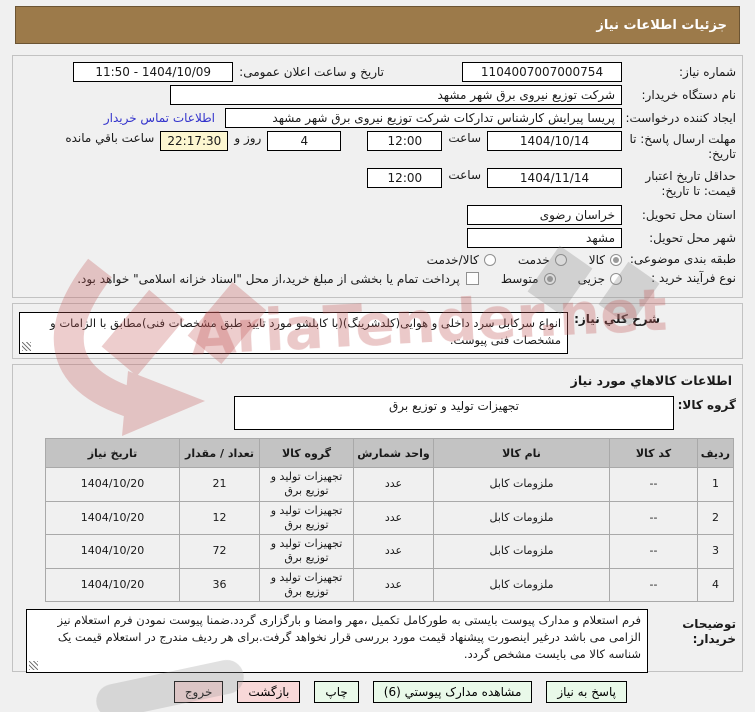 The image size is (755, 712). I want to click on price-validity-date-field: 1404/11/14, so click(554, 178).